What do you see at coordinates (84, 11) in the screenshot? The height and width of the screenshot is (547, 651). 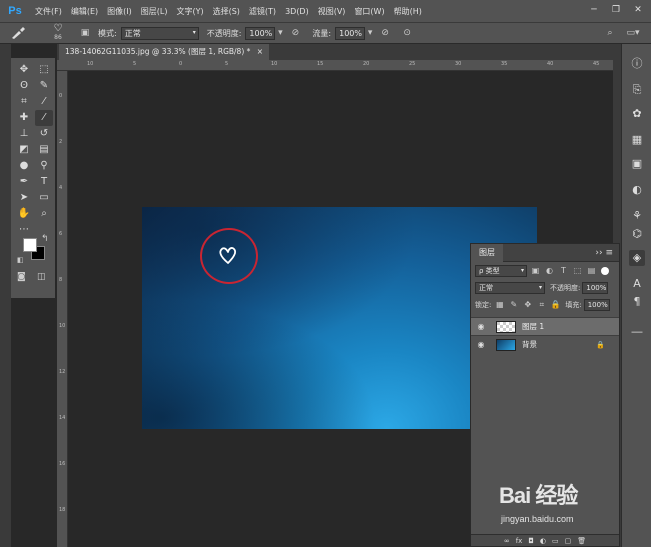 I see `menu-edit: 编辑(E)` at bounding box center [84, 11].